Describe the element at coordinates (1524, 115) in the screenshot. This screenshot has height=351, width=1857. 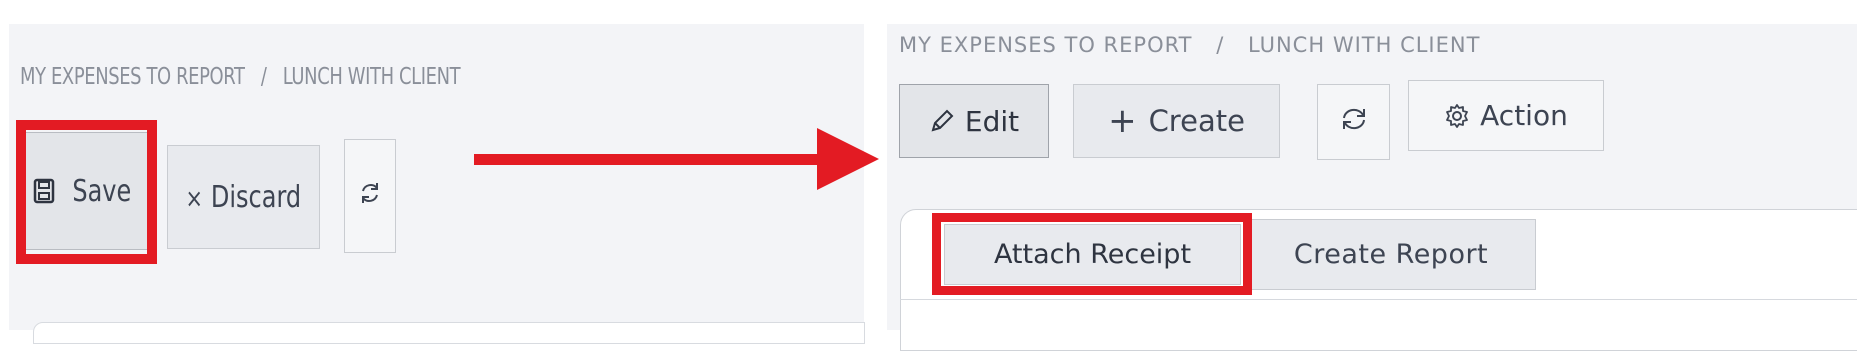
I see `action-label: Action` at that location.